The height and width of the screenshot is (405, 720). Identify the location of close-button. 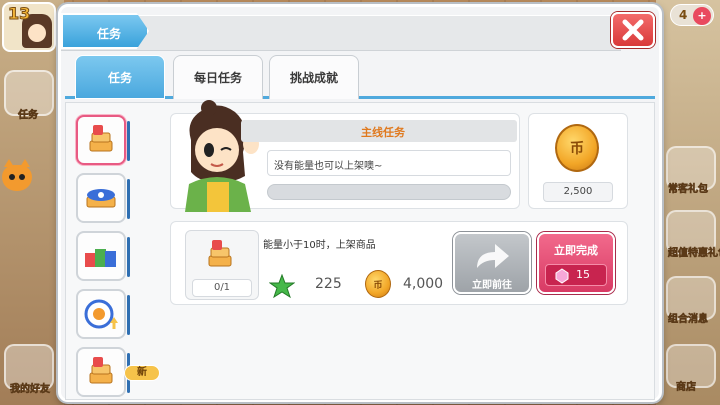
(633, 30).